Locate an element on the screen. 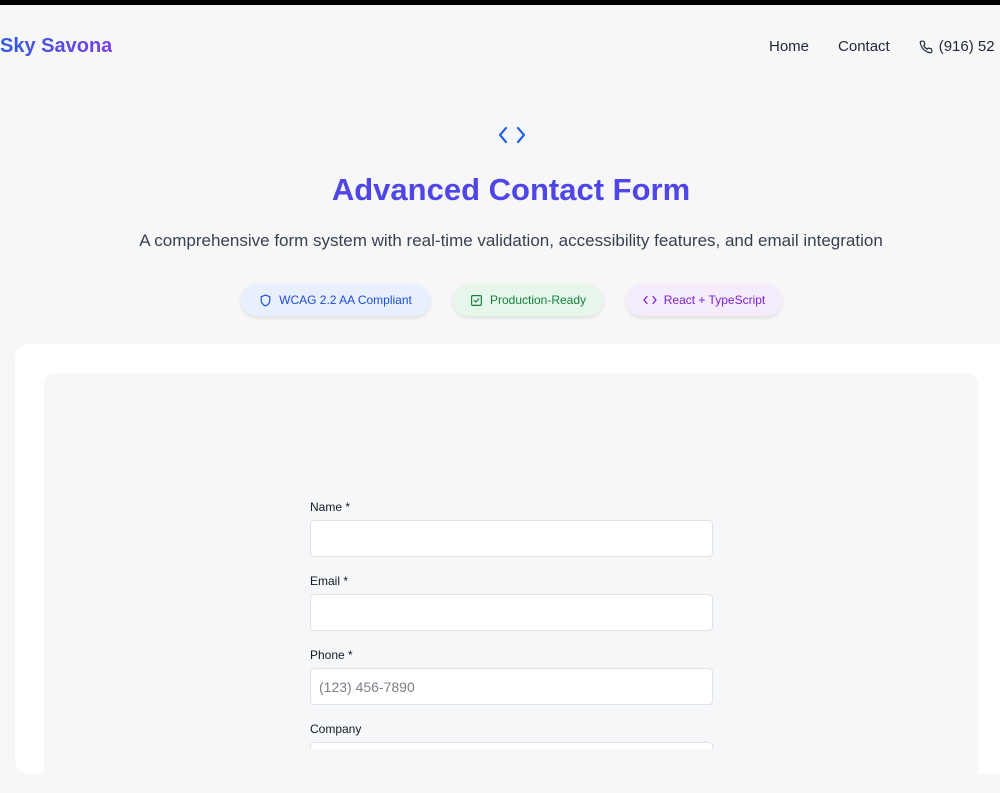 The image size is (1000, 793). nav-link-contact: Contact is located at coordinates (864, 46).